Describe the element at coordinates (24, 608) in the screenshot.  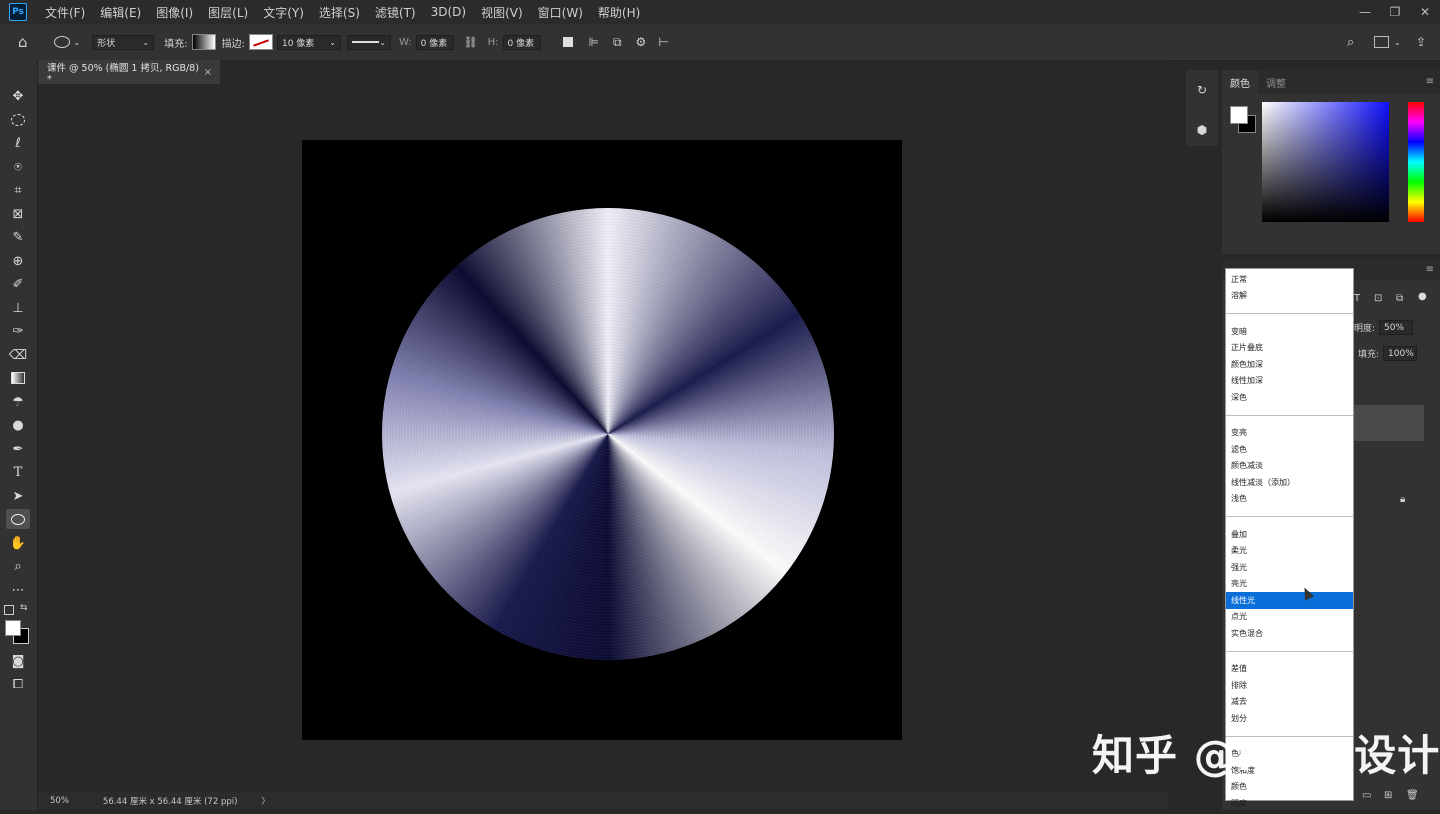
I see `swap-colors-icon: ⇆` at that location.